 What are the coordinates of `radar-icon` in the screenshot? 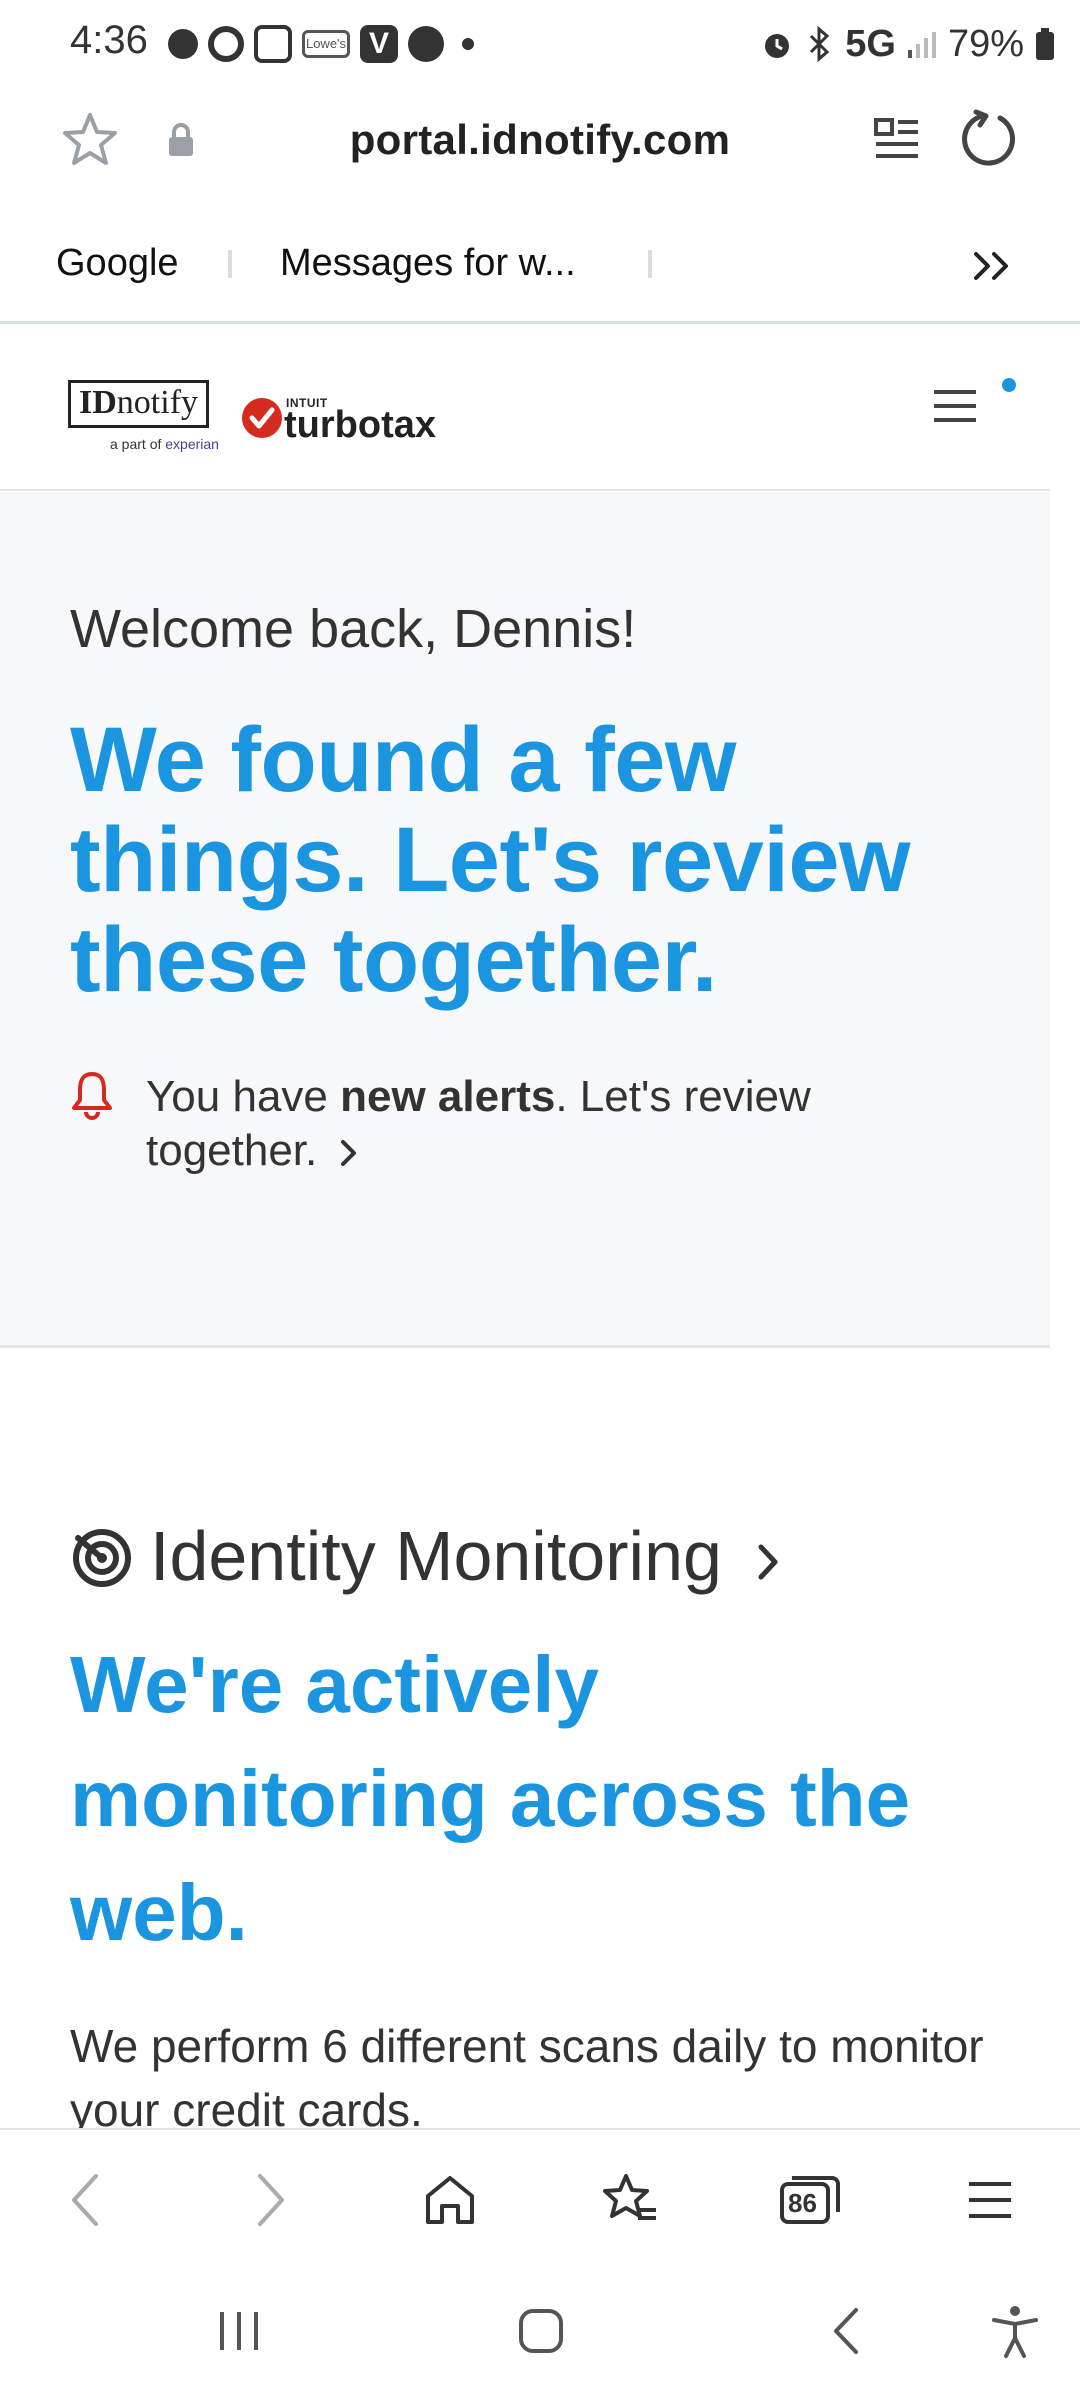 It's located at (102, 1558).